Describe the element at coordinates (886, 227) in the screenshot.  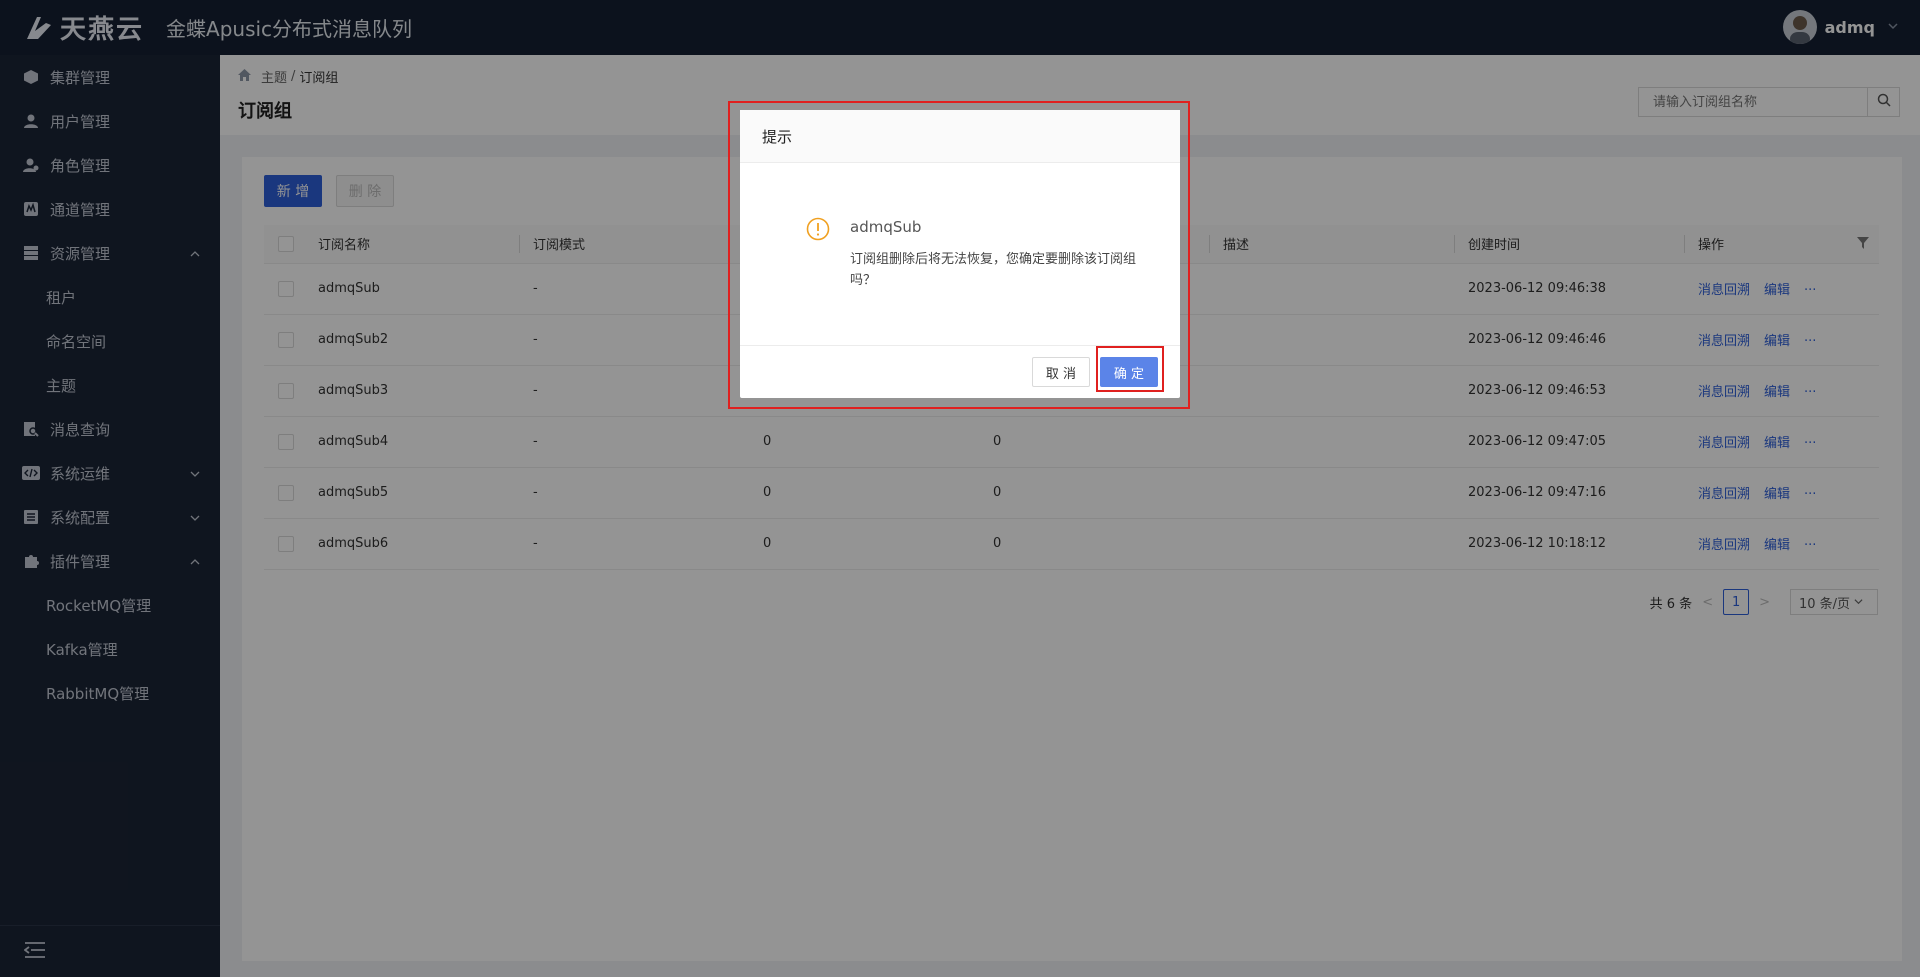
I see `dialog-item-name: admqSub` at that location.